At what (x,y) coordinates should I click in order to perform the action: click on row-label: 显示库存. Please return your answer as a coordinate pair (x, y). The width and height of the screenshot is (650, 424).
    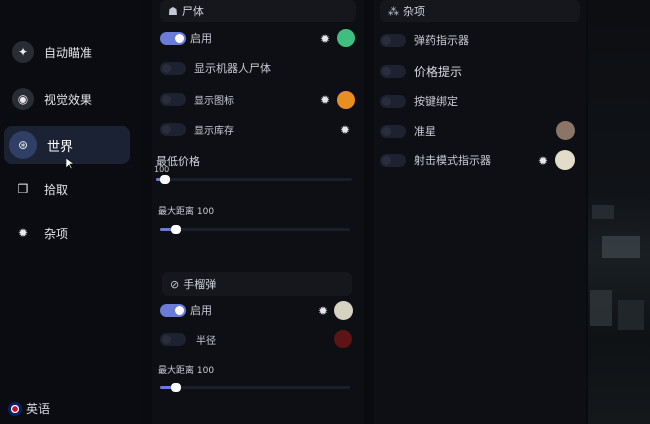
    Looking at the image, I should click on (214, 131).